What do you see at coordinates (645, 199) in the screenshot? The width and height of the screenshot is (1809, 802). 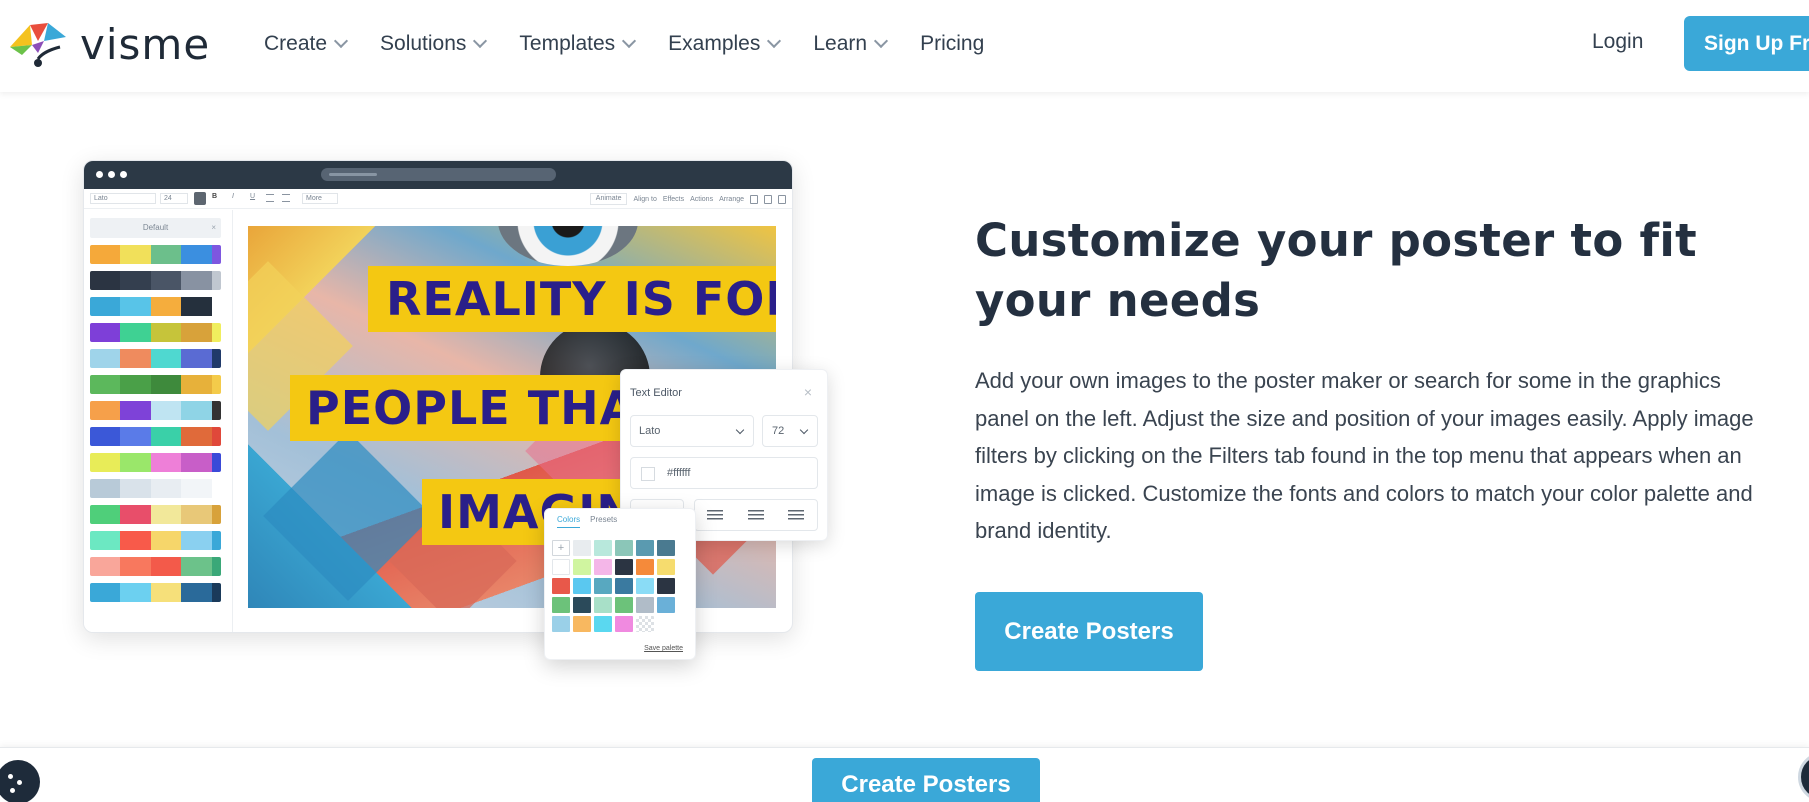 I see `toolbar-align-to: Align to` at bounding box center [645, 199].